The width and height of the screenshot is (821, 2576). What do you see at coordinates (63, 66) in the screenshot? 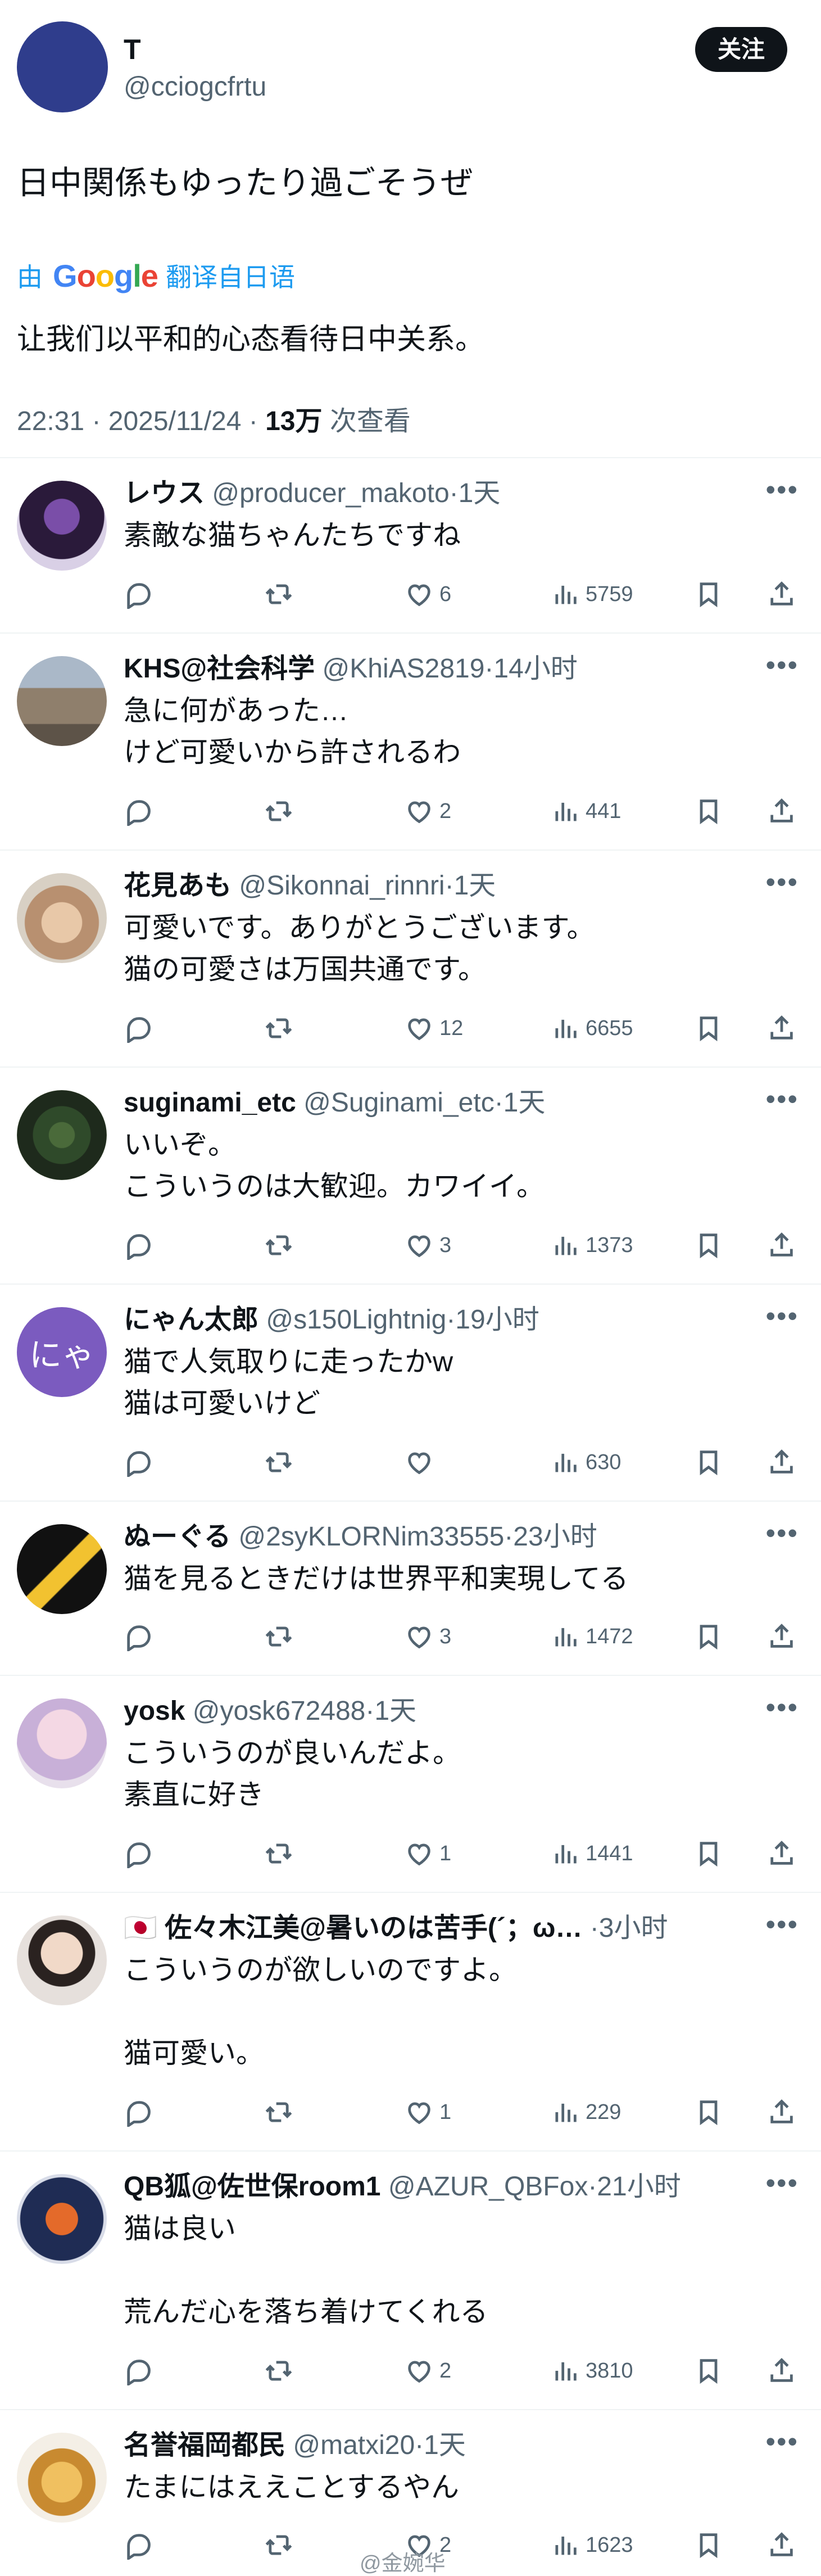
I see `author-avatar` at bounding box center [63, 66].